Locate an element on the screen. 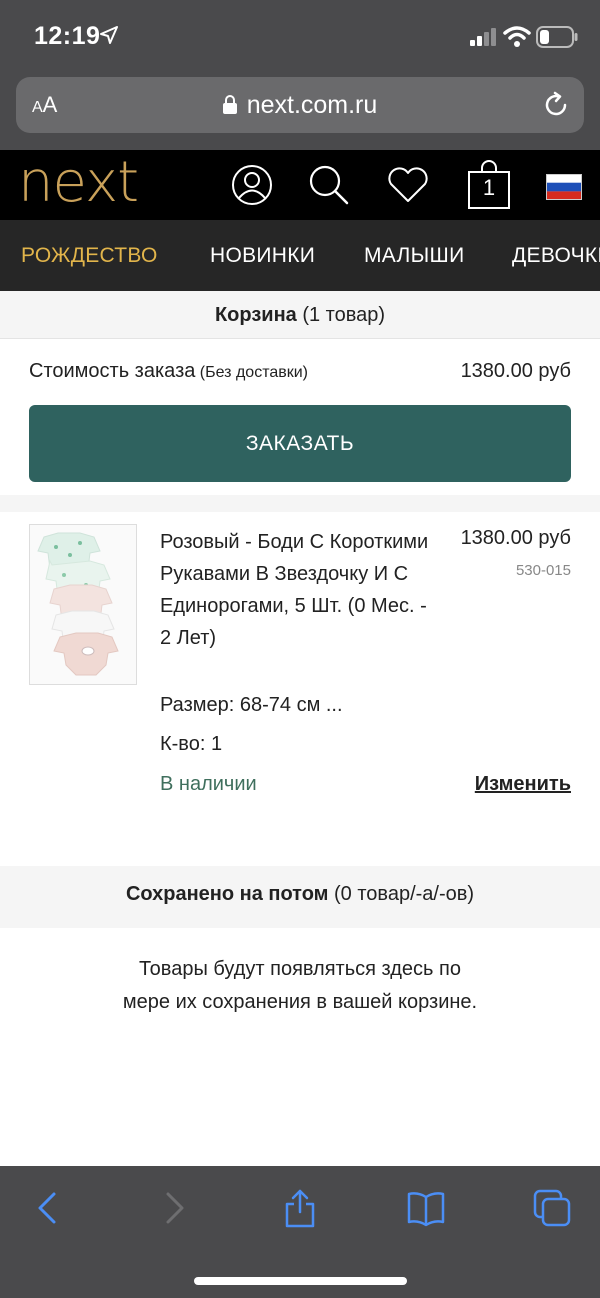  product-image is located at coordinates (83, 604).